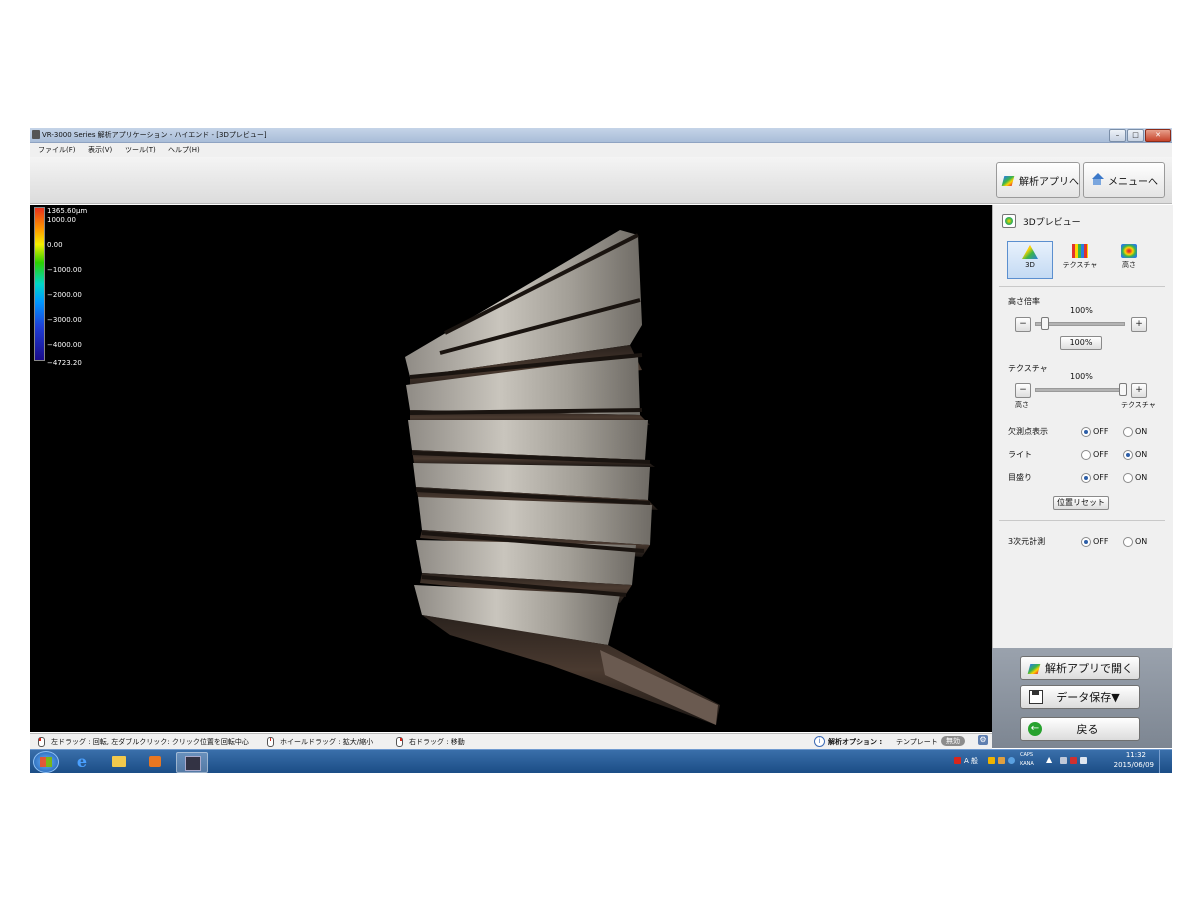 This screenshot has height=900, width=1200. I want to click on app-icon, so click(36, 134).